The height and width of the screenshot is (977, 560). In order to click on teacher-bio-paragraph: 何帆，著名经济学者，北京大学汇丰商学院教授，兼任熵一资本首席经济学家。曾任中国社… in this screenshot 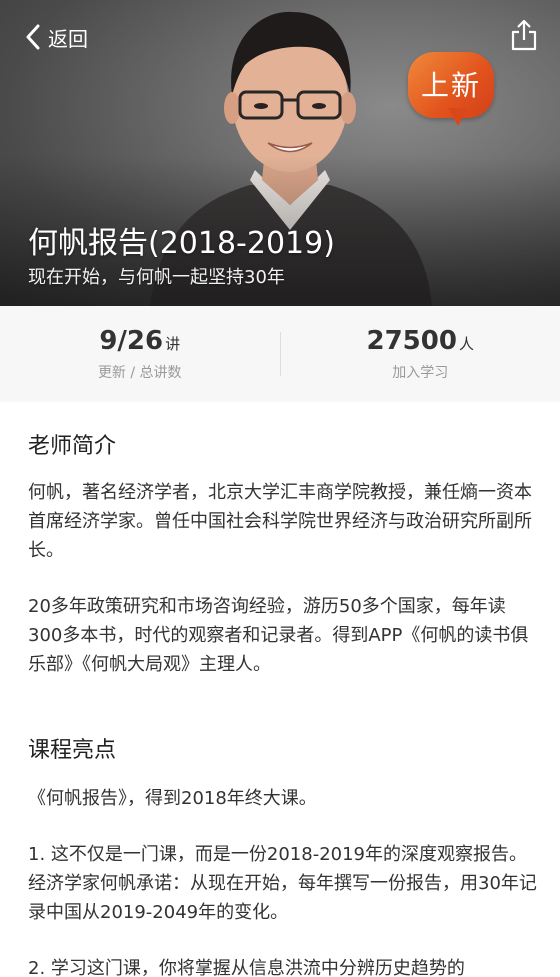, I will do `click(280, 521)`.